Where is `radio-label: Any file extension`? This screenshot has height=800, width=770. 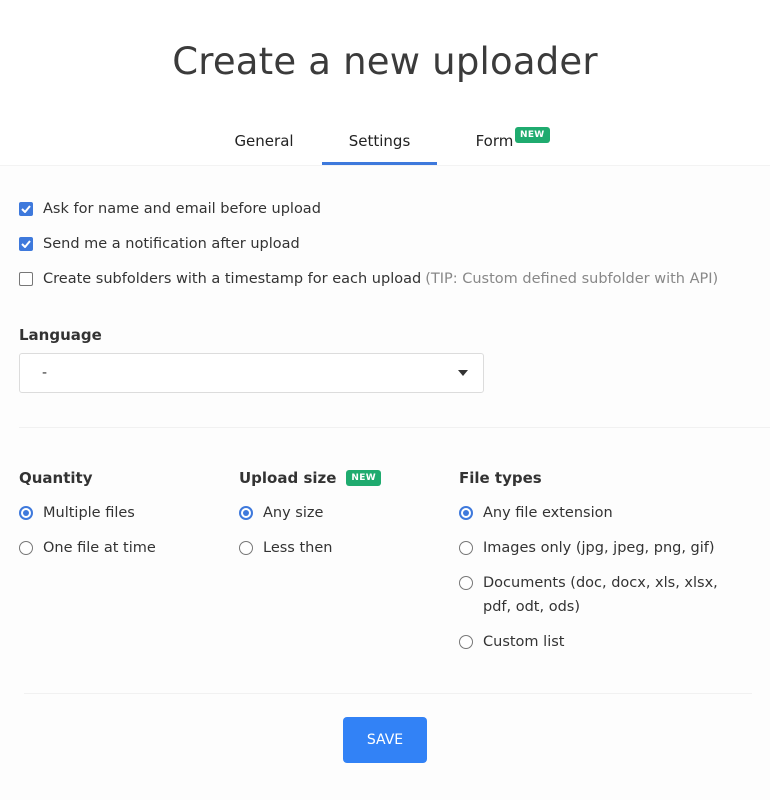
radio-label: Any file extension is located at coordinates (548, 513).